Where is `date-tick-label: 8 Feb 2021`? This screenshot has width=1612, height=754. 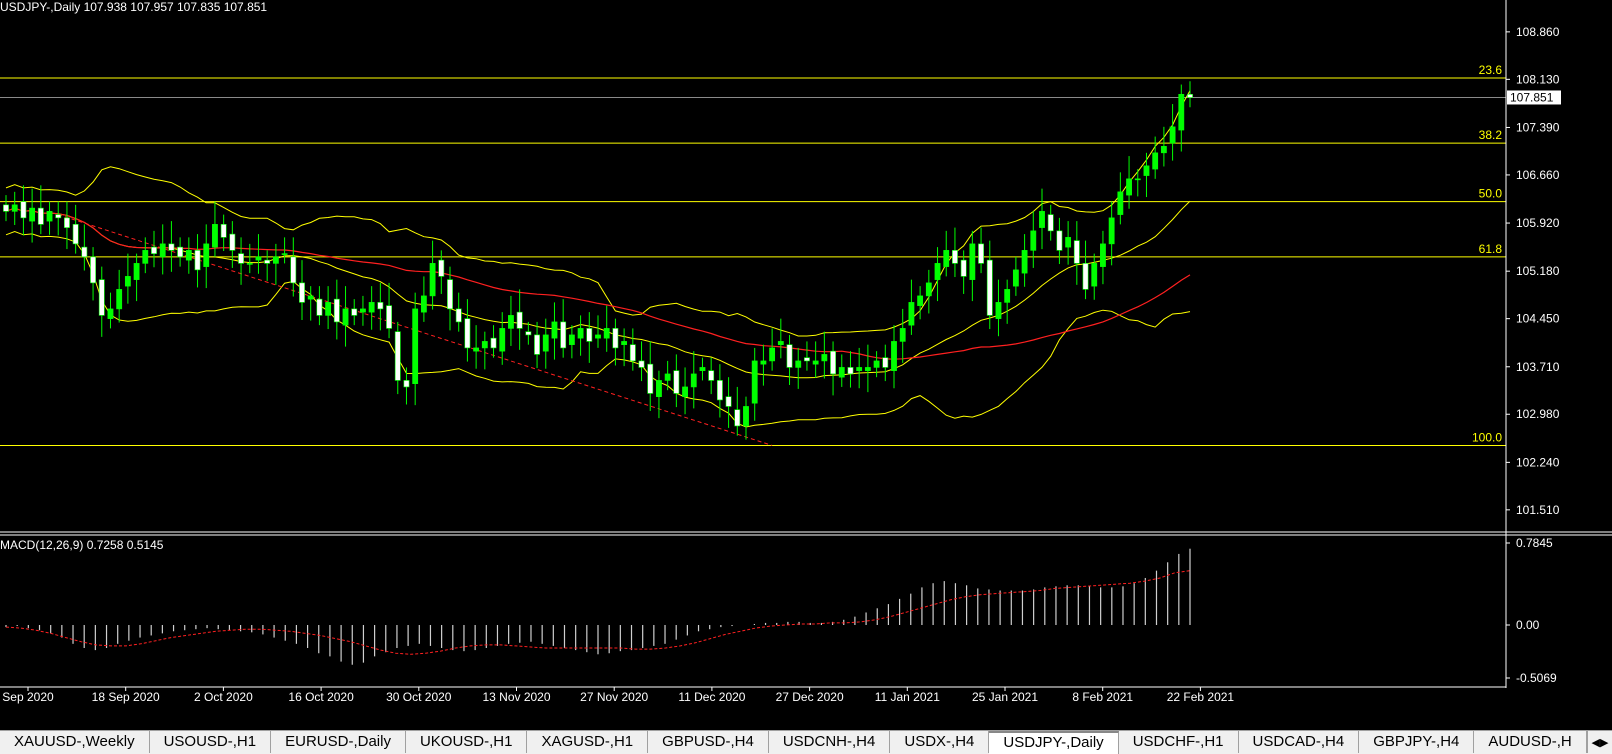 date-tick-label: 8 Feb 2021 is located at coordinates (1102, 697).